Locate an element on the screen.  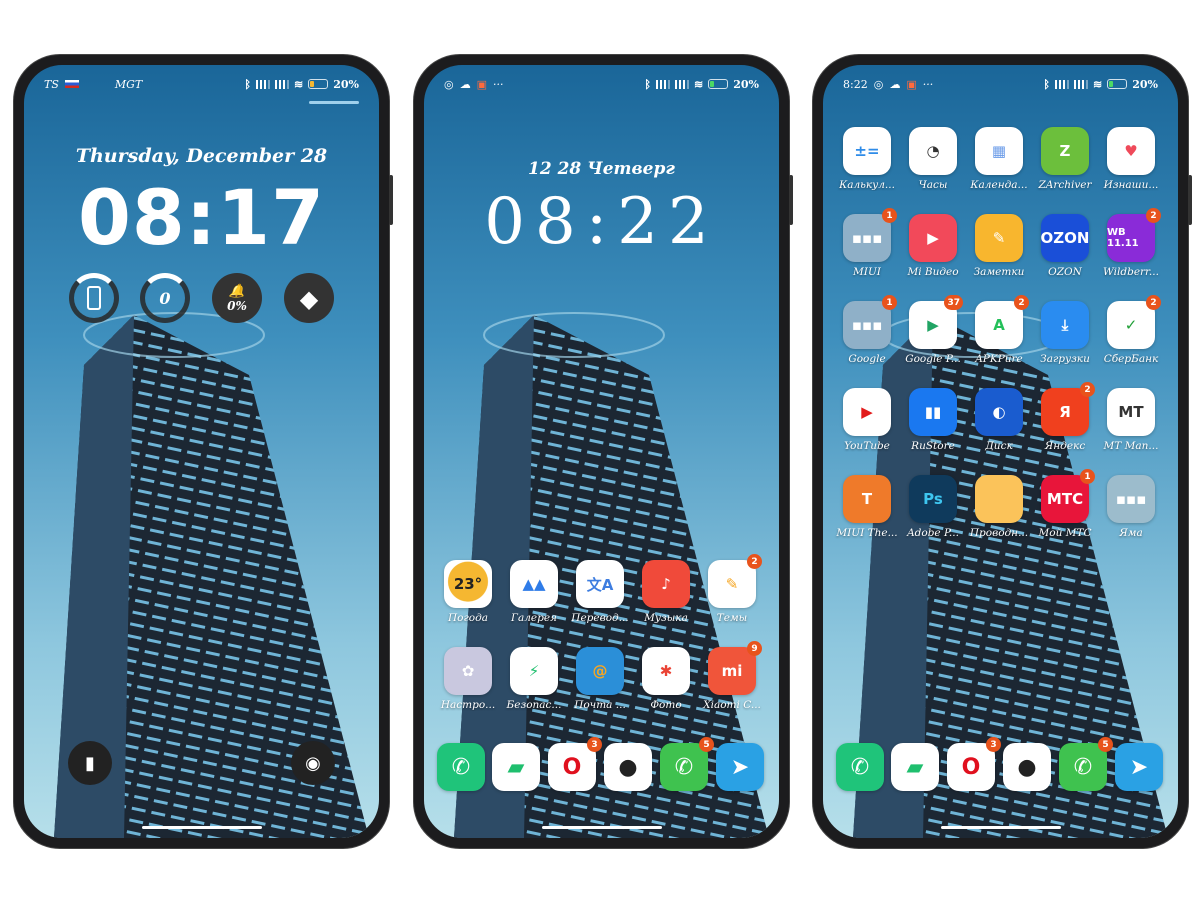
app-icon-25: ▪▪▪ is located at coordinates (1131, 499).